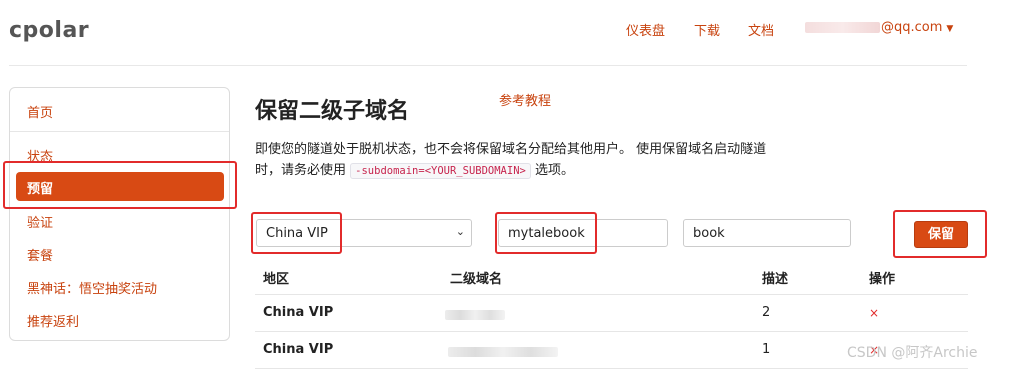 The height and width of the screenshot is (369, 1018). I want to click on brand-logo: cpolar, so click(49, 30).